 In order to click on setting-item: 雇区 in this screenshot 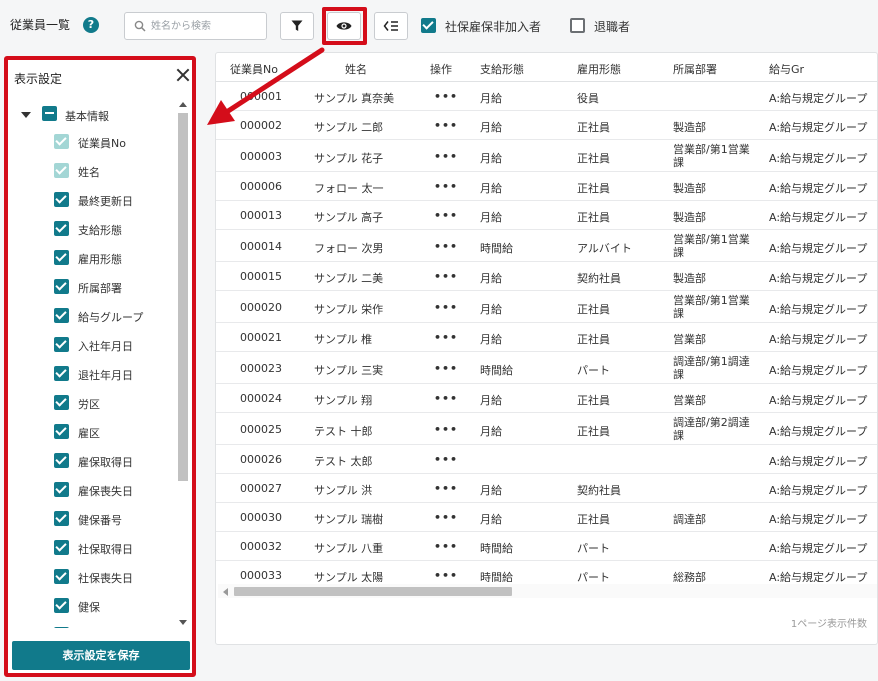, I will do `click(91, 432)`.